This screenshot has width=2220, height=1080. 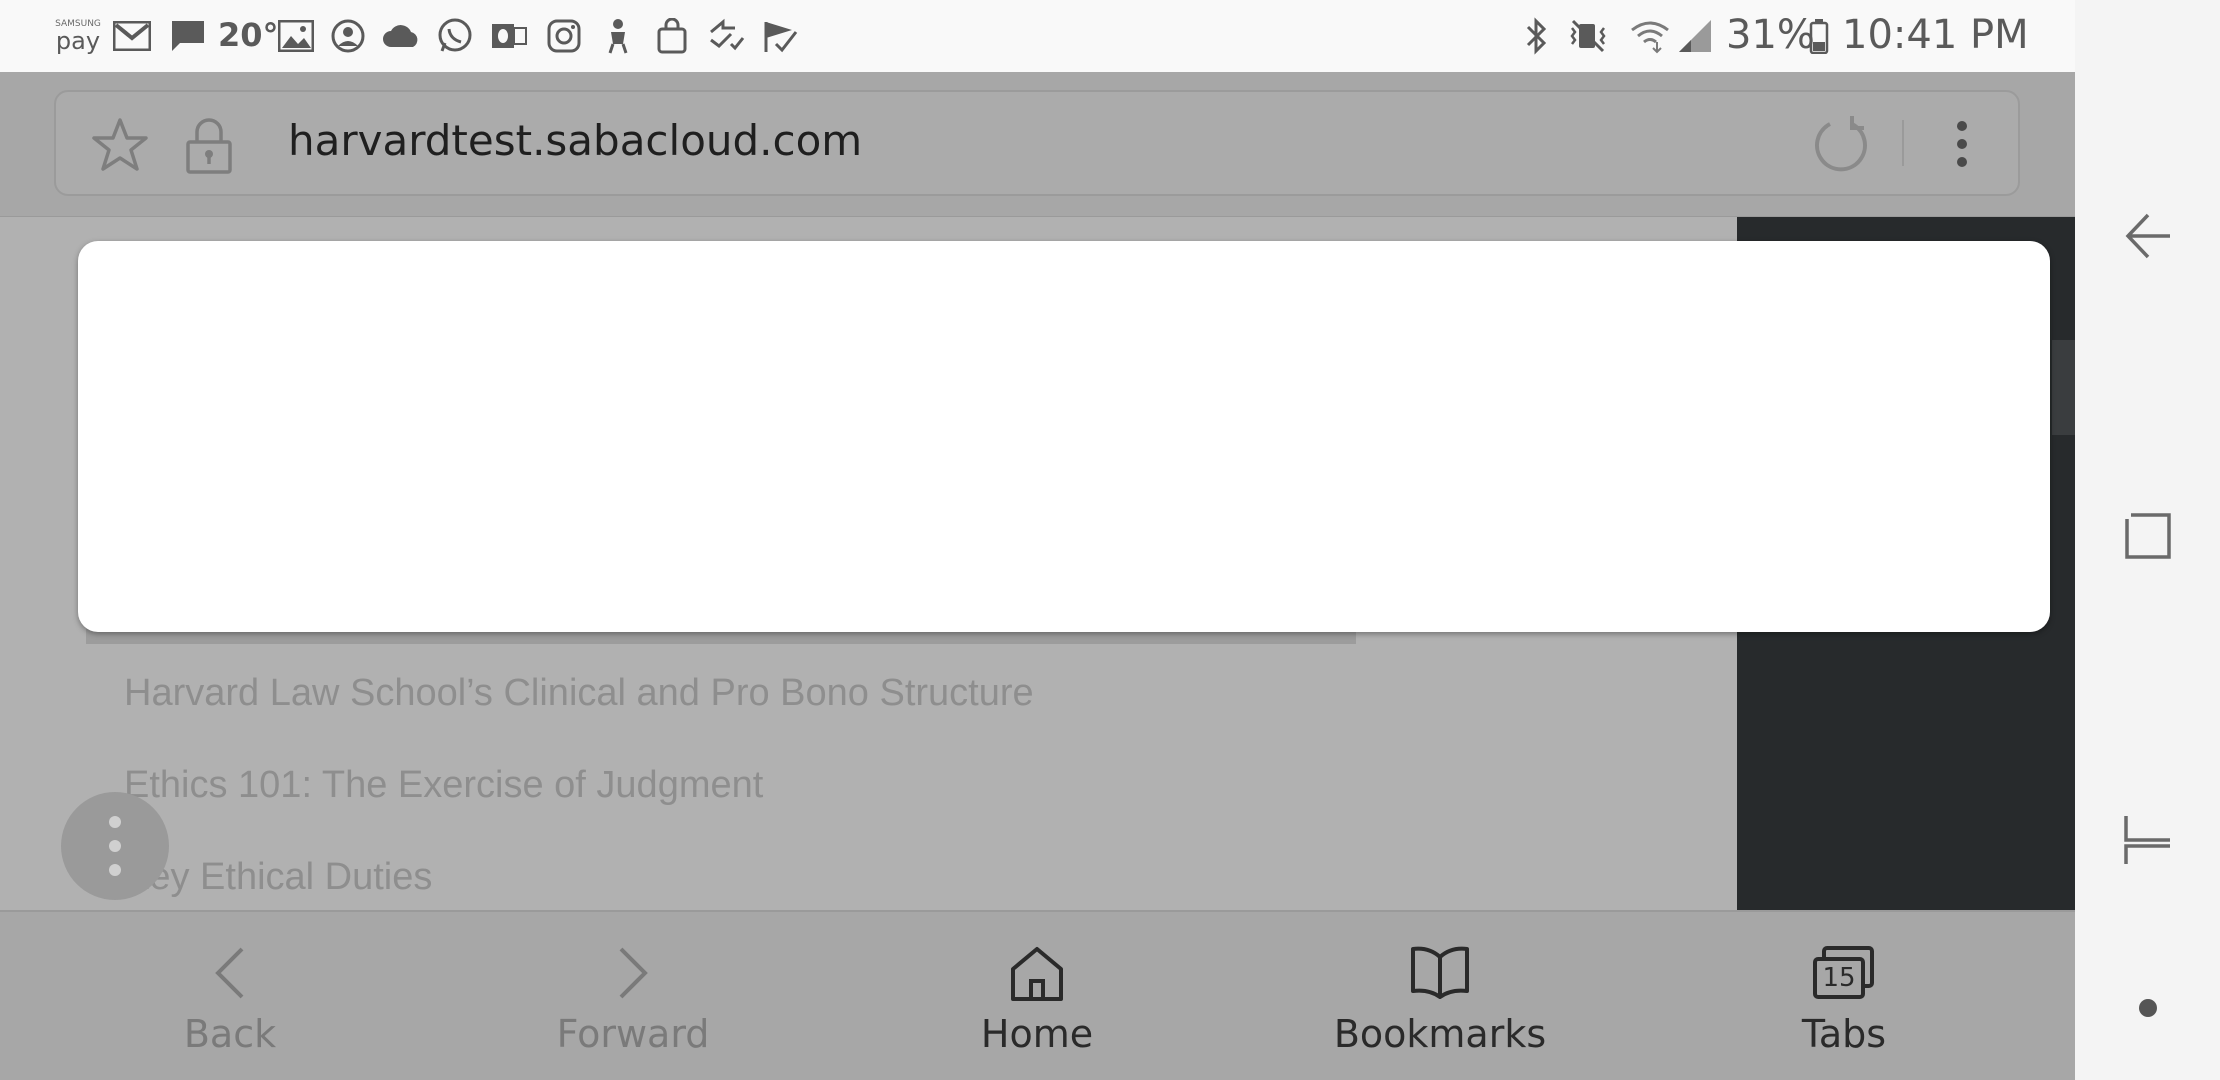 I want to click on book-icon, so click(x=1440, y=973).